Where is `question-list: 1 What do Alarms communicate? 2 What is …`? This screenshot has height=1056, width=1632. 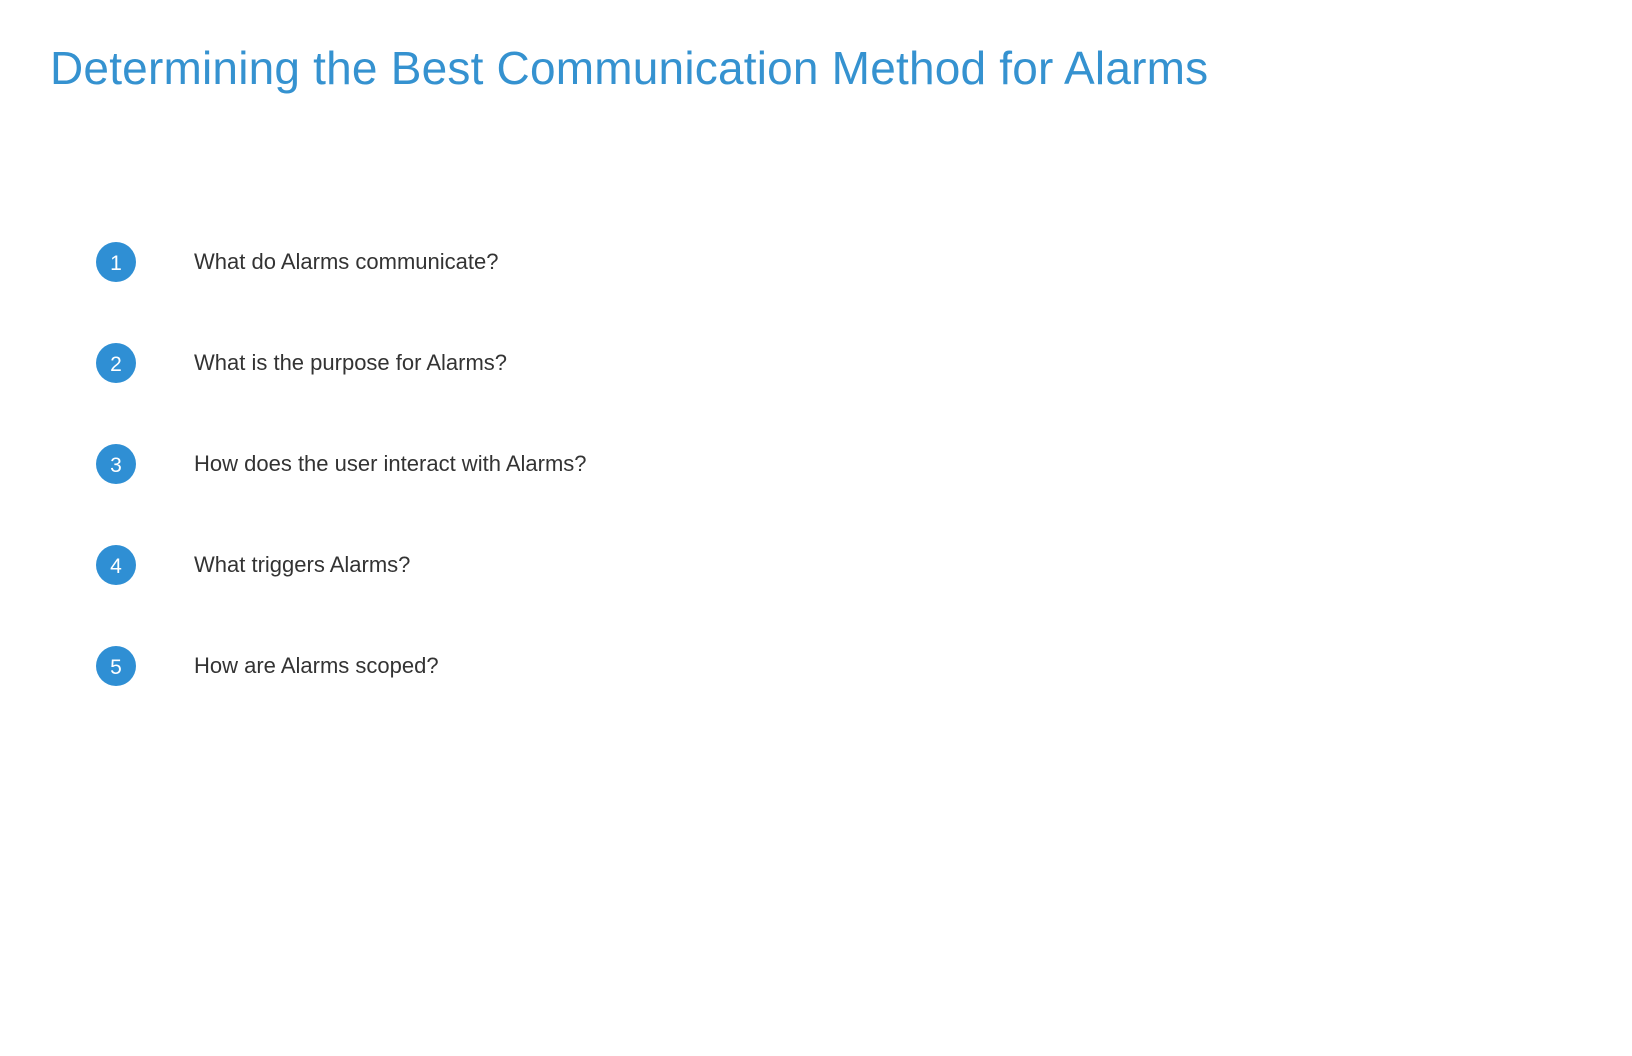 question-list: 1 What do Alarms communicate? 2 What is … is located at coordinates (341, 464).